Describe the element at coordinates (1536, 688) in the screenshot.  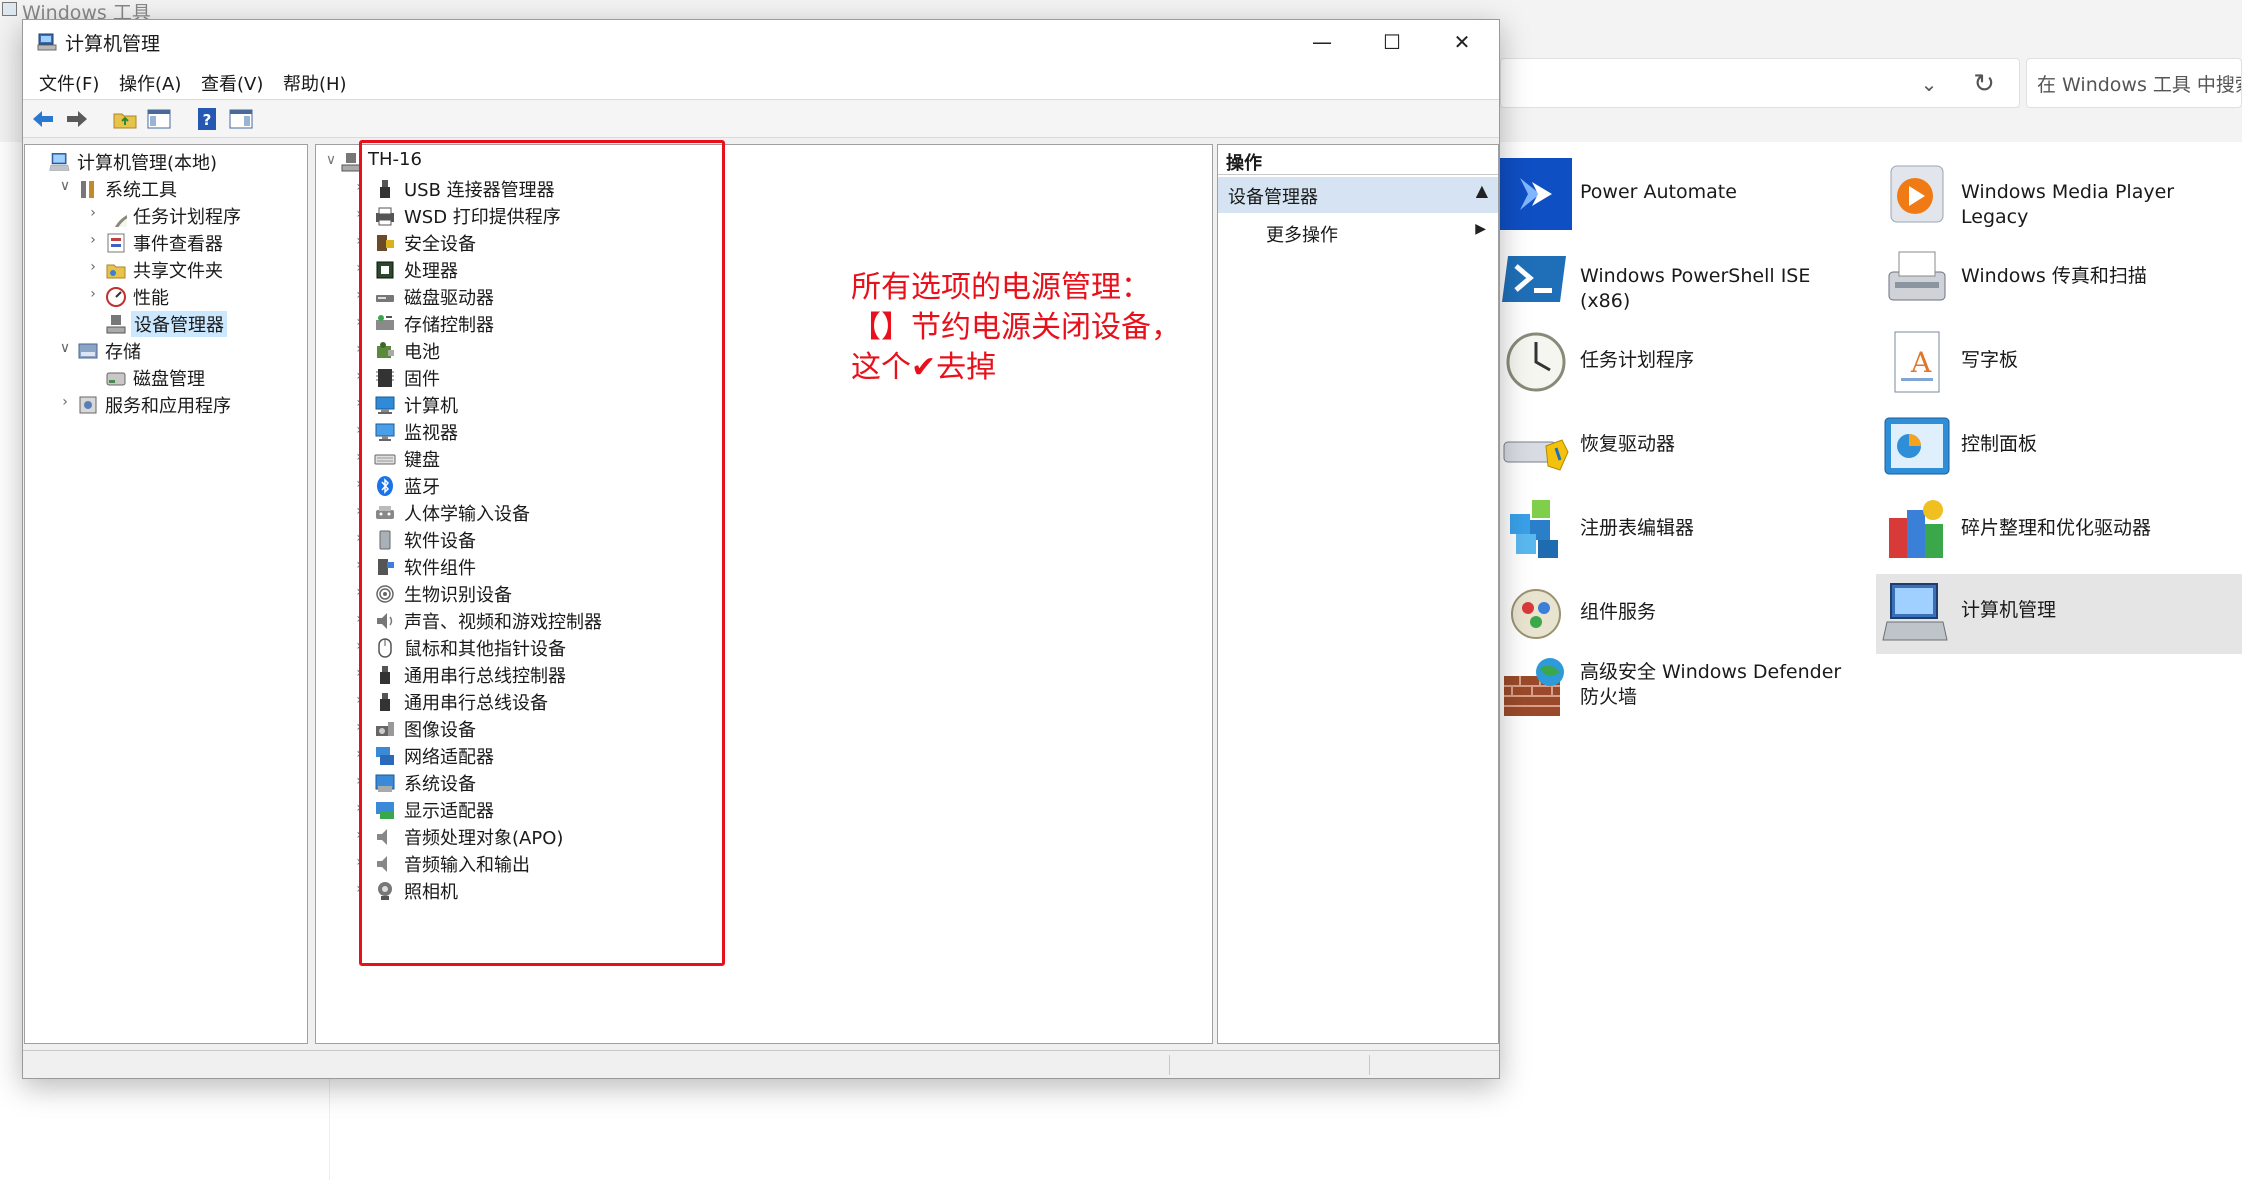
I see `firewall-icon` at that location.